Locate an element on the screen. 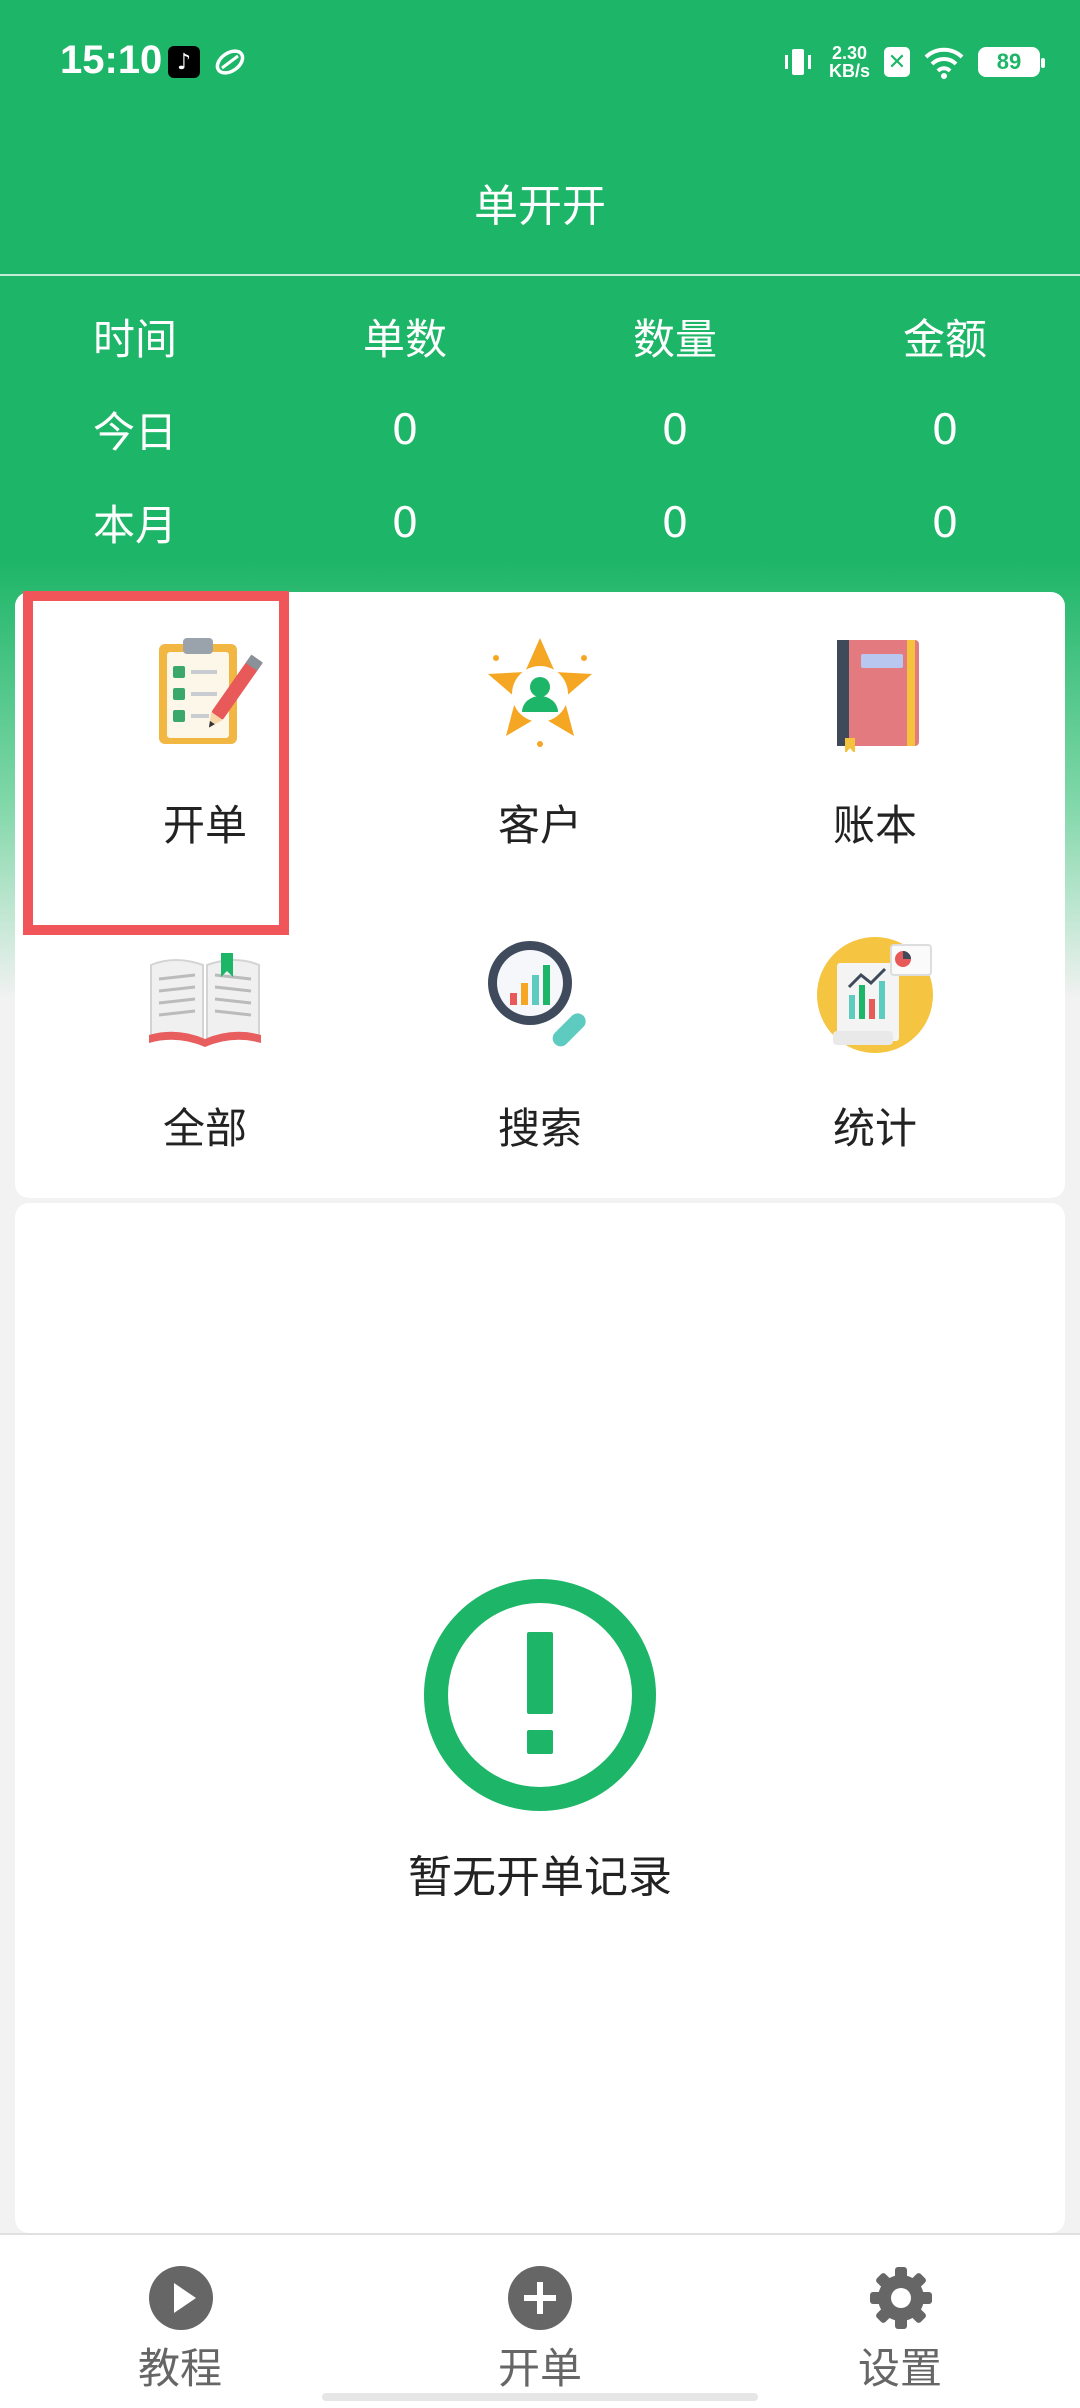  search-chart-icon is located at coordinates (537, 994).